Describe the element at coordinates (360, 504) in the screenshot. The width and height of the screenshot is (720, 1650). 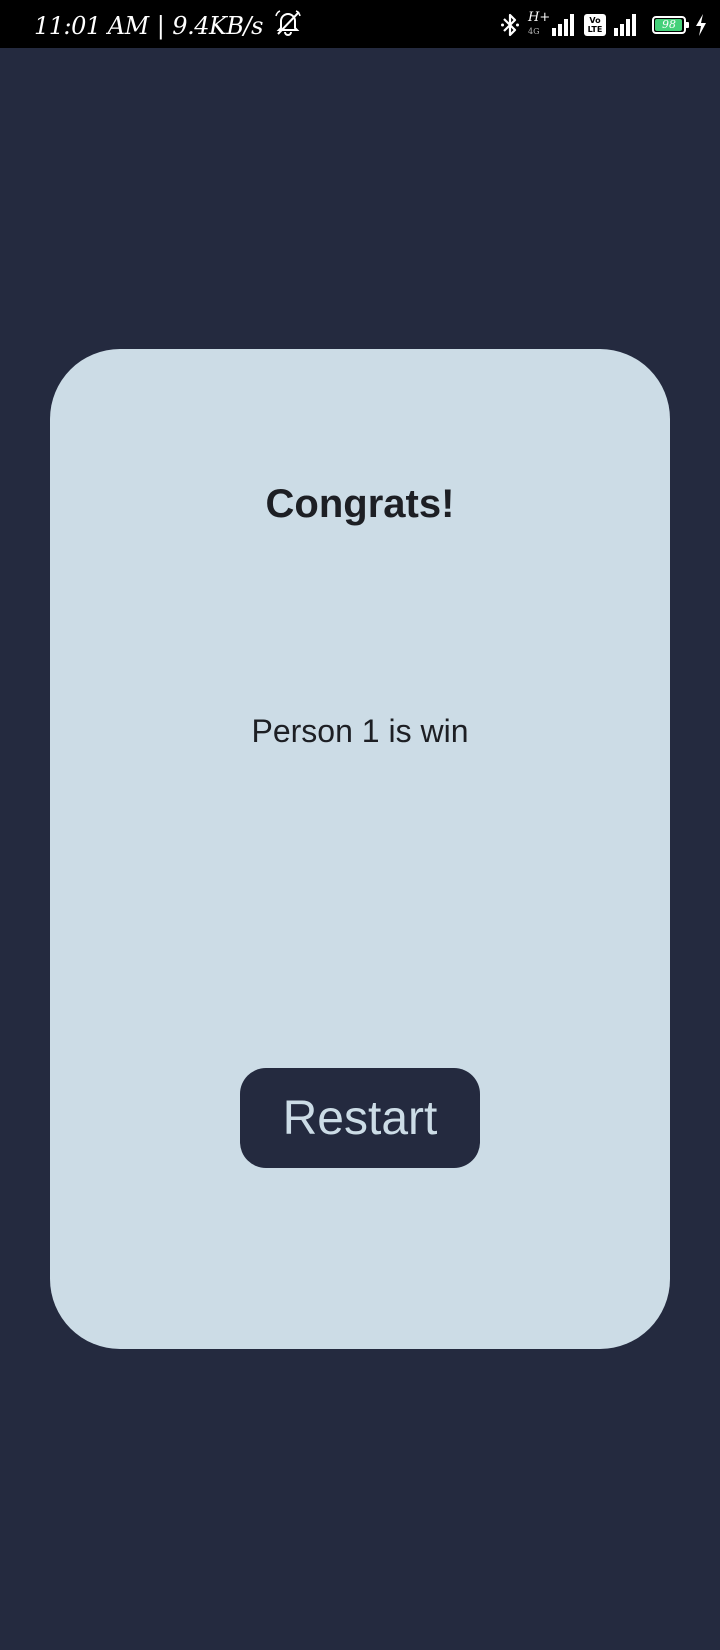
I see `dialog-title: Congrats!` at that location.